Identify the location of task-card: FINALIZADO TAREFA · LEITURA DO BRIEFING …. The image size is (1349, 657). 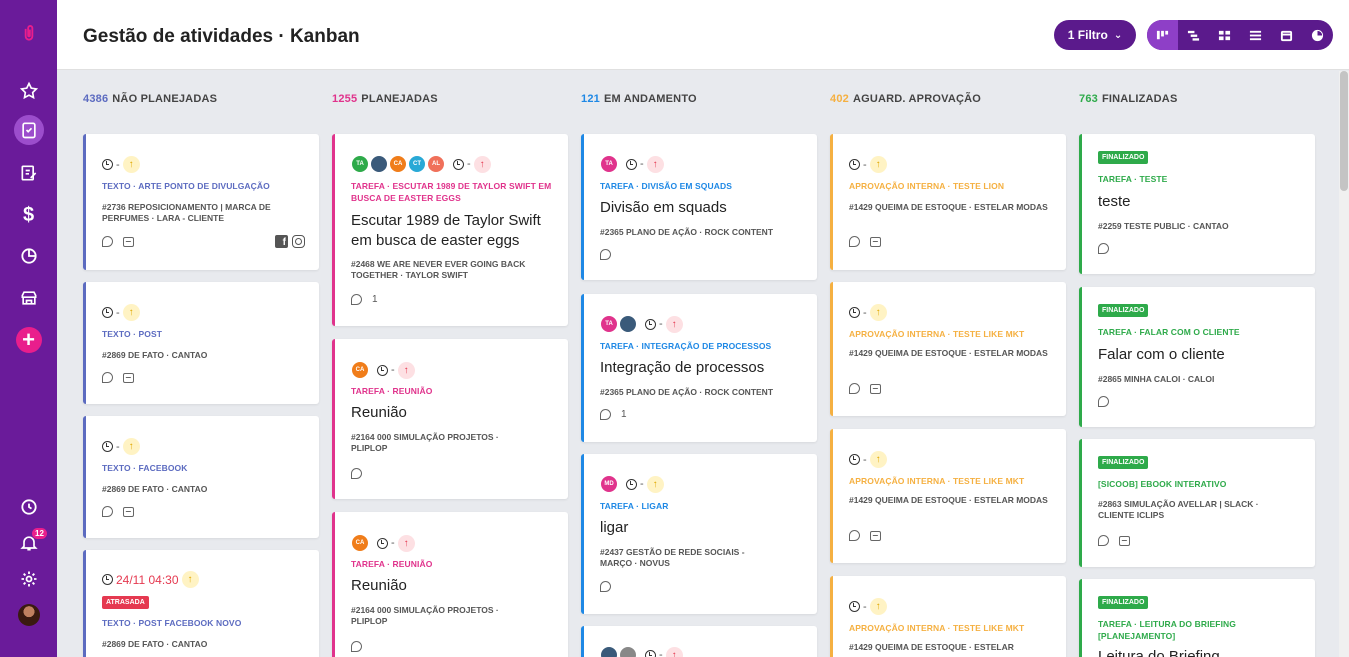
(1197, 618).